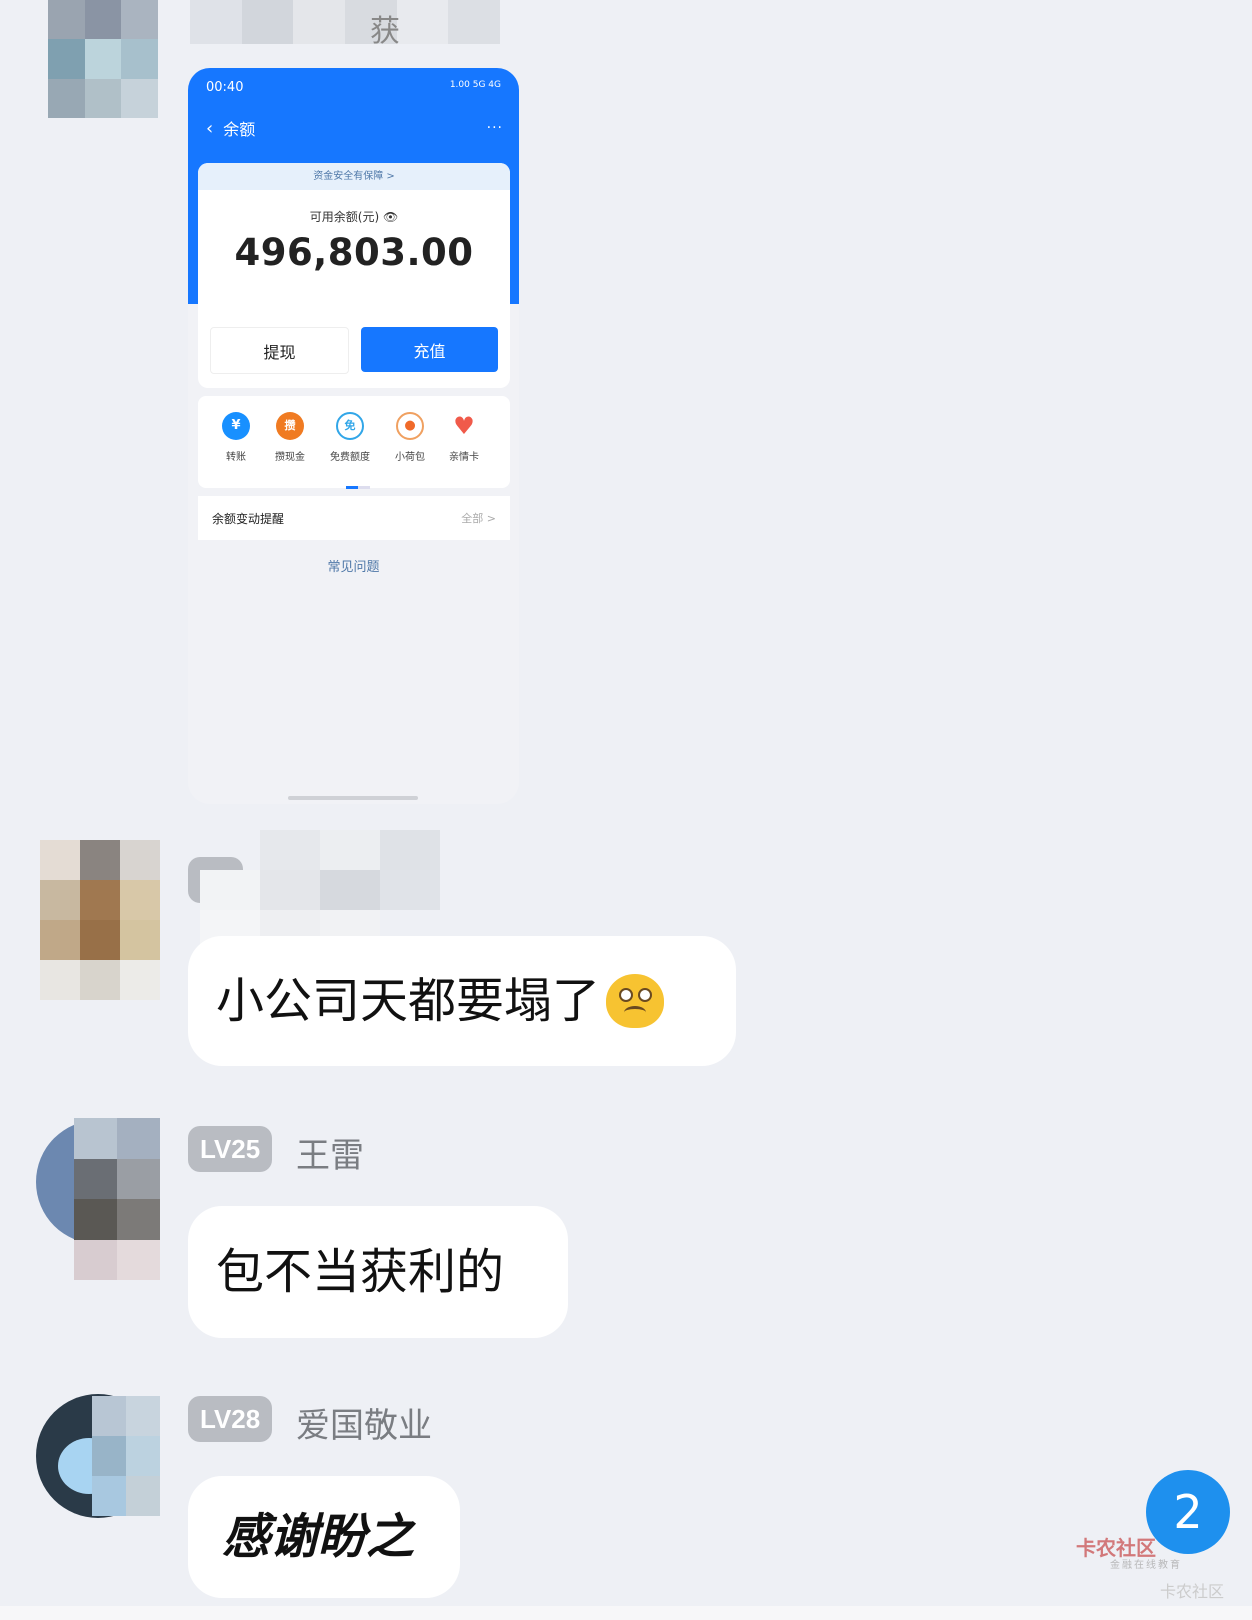 This screenshot has height=1620, width=1252. Describe the element at coordinates (353, 87) in the screenshot. I see `status-bar: 00:40 1.00 5G 4G` at that location.